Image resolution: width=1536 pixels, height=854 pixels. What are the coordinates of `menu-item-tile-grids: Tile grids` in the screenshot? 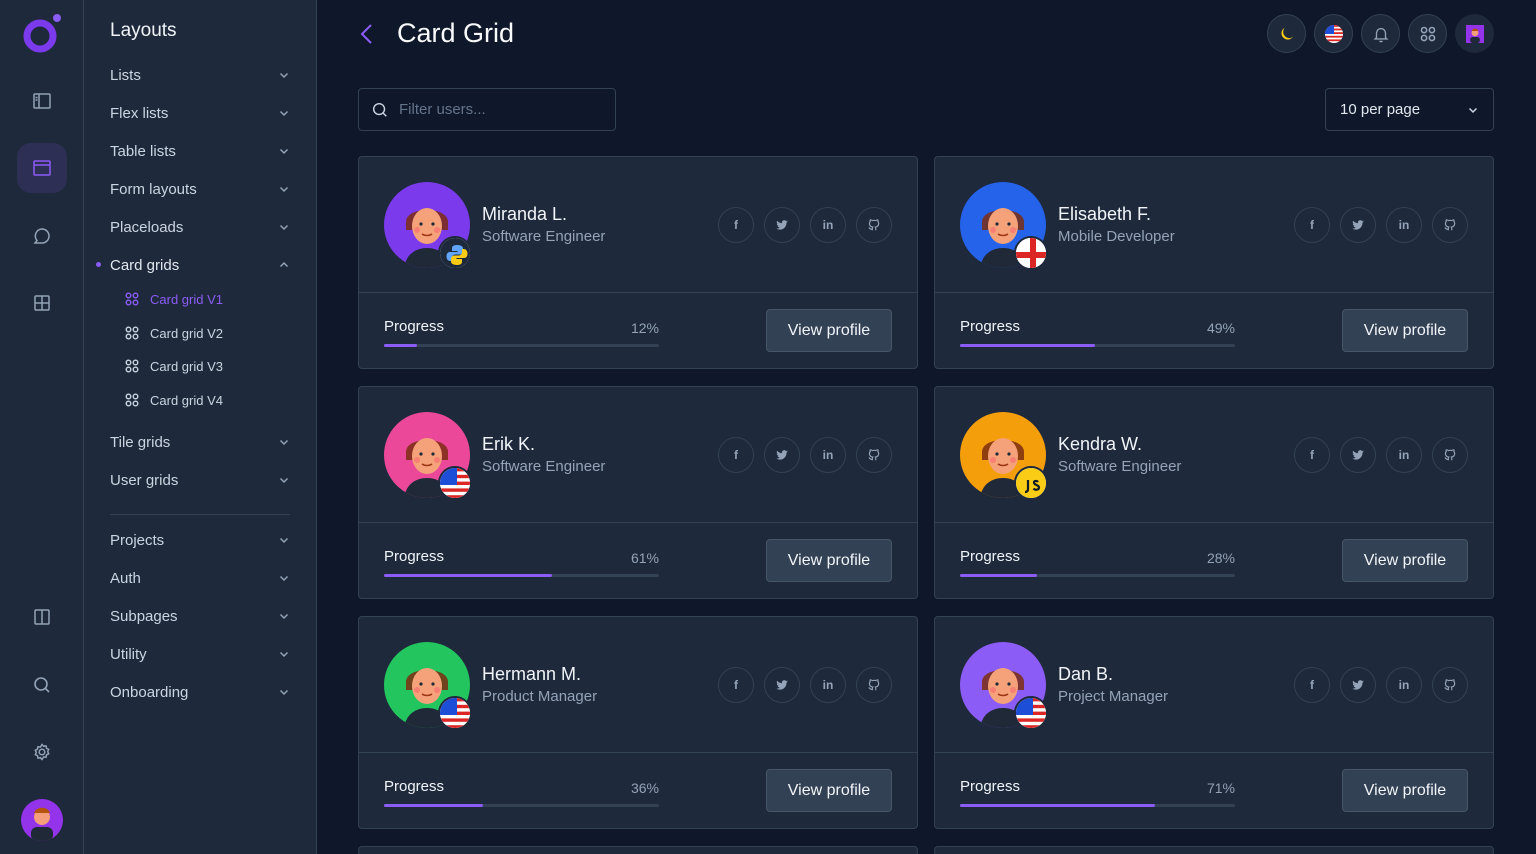 It's located at (200, 442).